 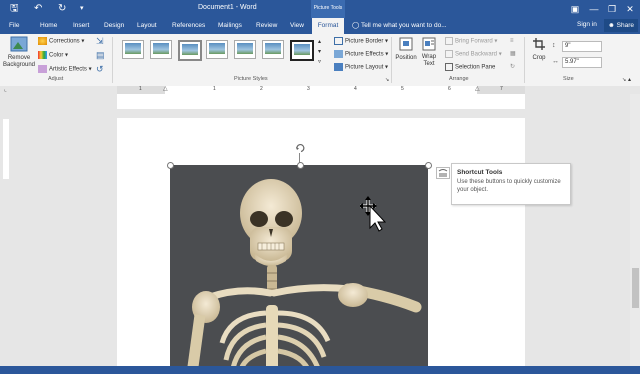 I want to click on collapse-ribbon-icon: ▴, so click(x=629, y=80).